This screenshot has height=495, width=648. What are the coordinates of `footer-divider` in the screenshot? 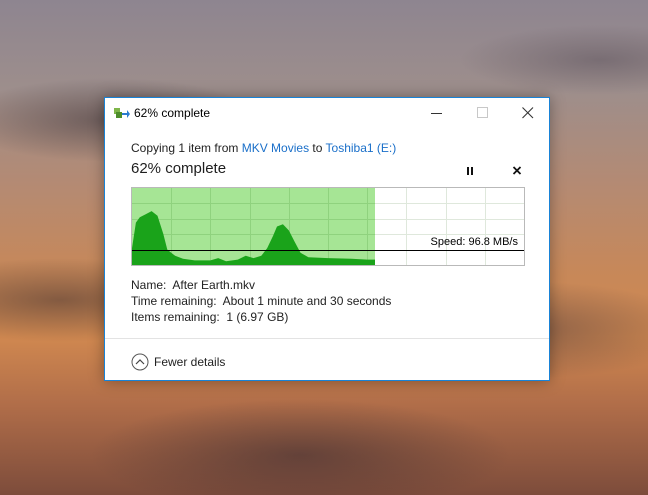 It's located at (327, 338).